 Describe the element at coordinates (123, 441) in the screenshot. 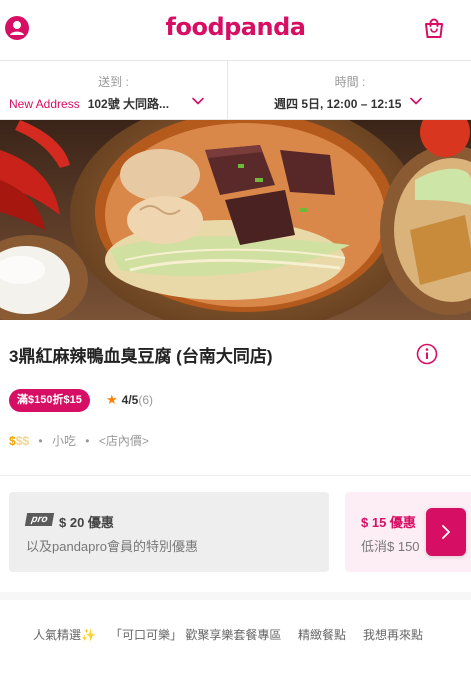

I see `price-note: <店內價>` at that location.